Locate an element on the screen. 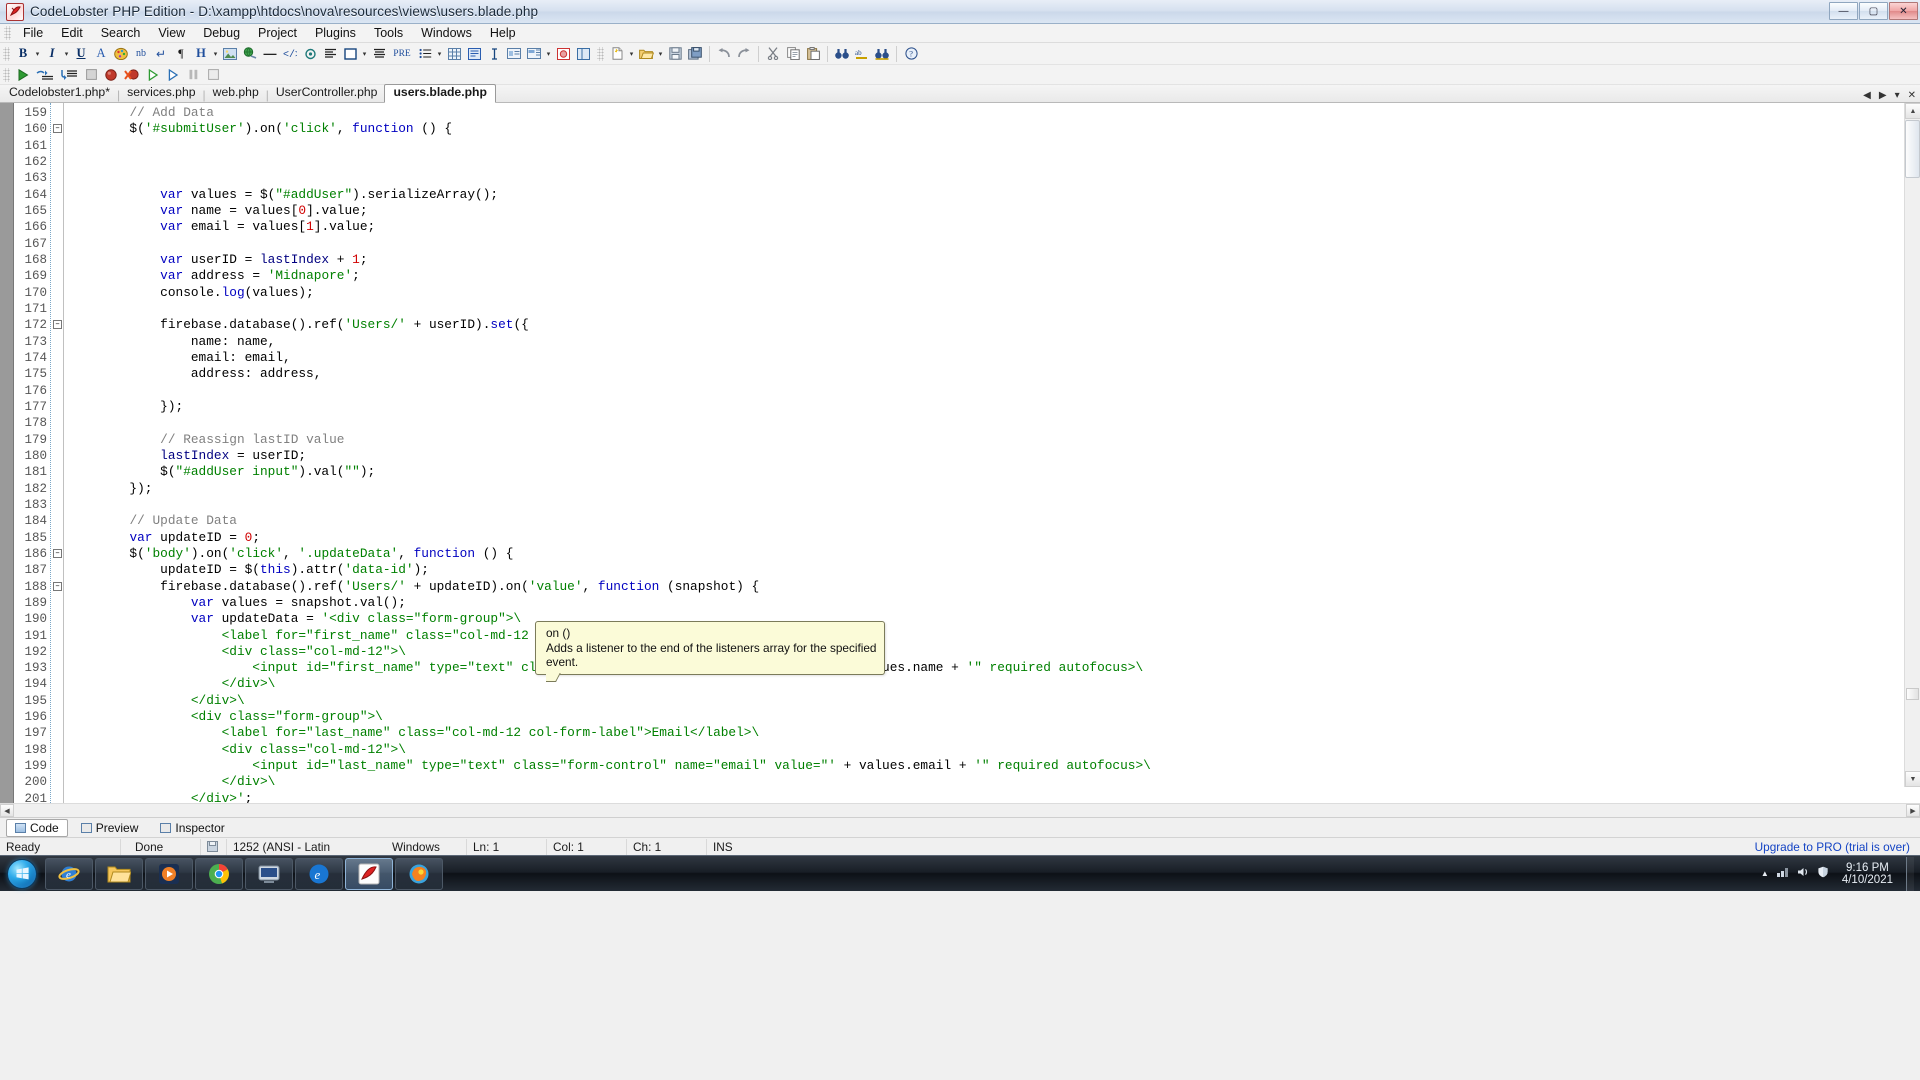  frame-icon is located at coordinates (583, 54).